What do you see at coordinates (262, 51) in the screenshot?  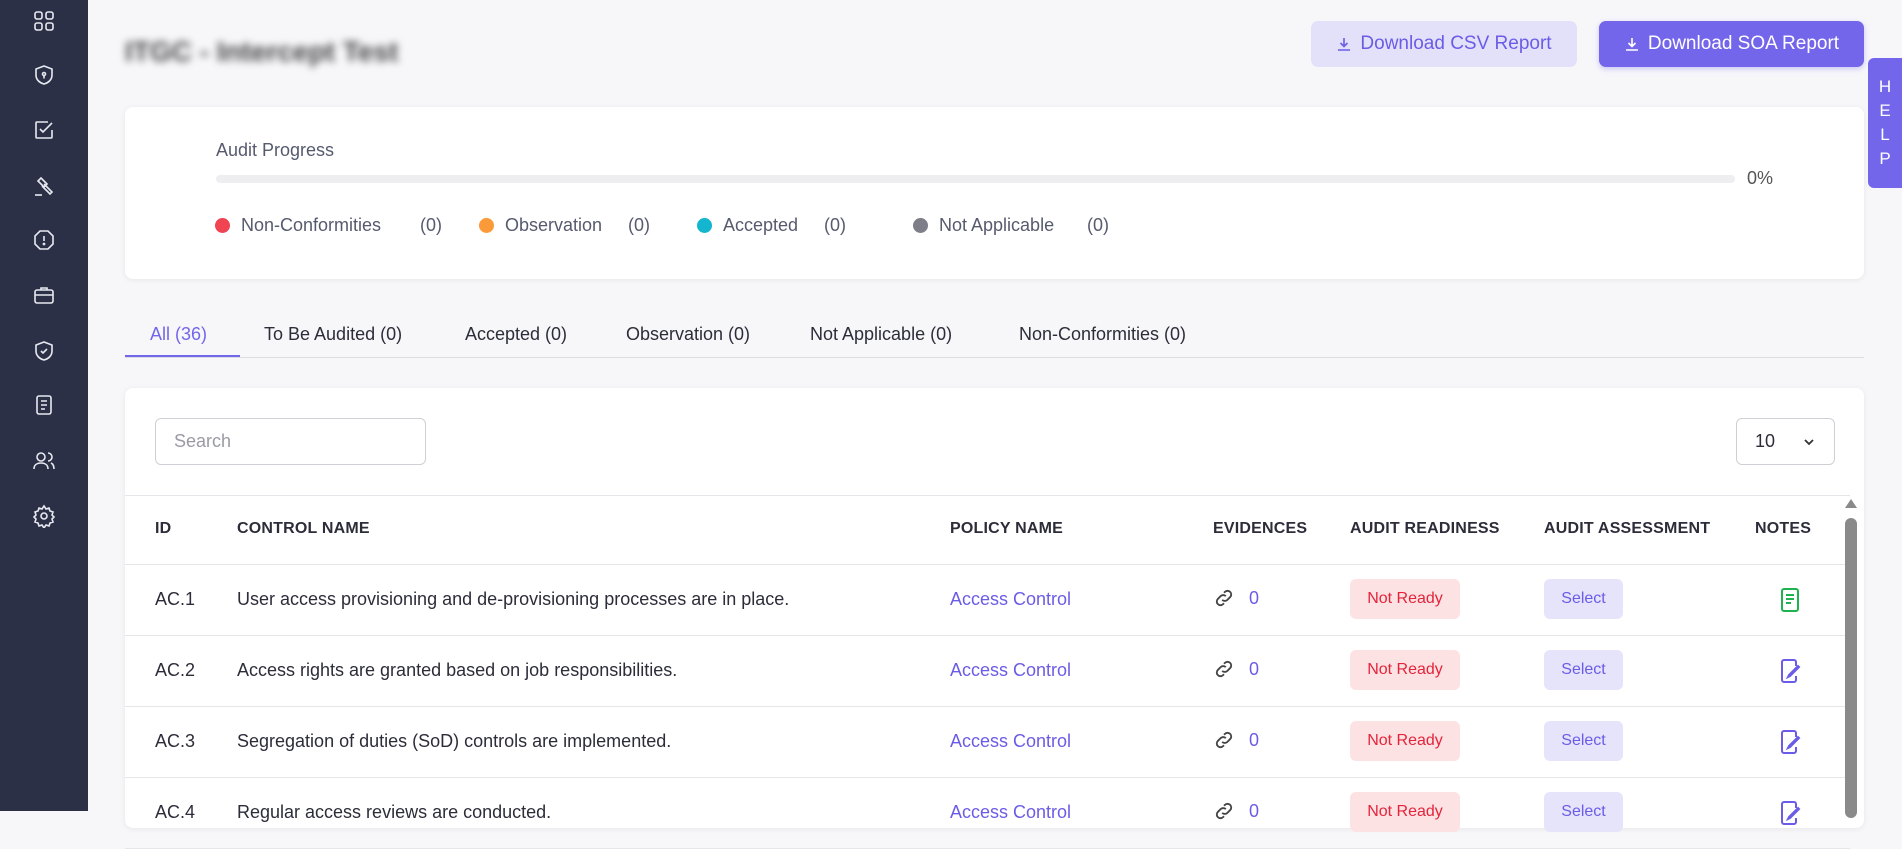 I see `page-title: ITGC - Intercept Test` at bounding box center [262, 51].